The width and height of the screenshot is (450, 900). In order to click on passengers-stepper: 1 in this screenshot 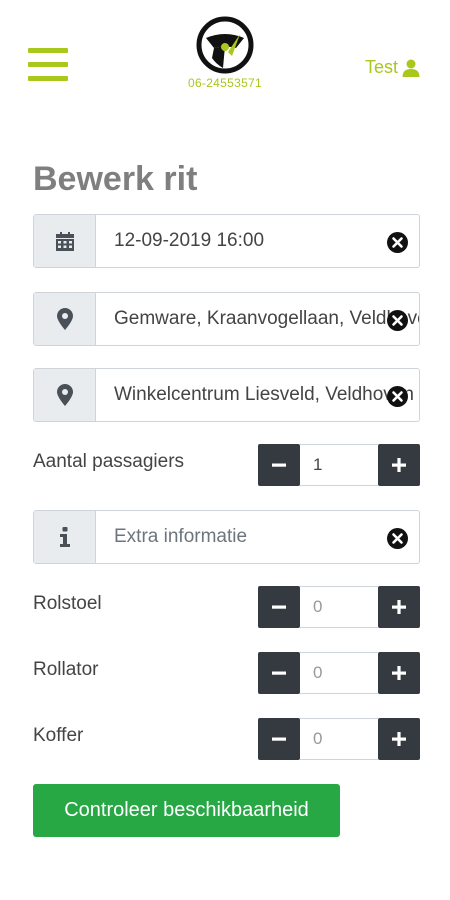, I will do `click(339, 465)`.